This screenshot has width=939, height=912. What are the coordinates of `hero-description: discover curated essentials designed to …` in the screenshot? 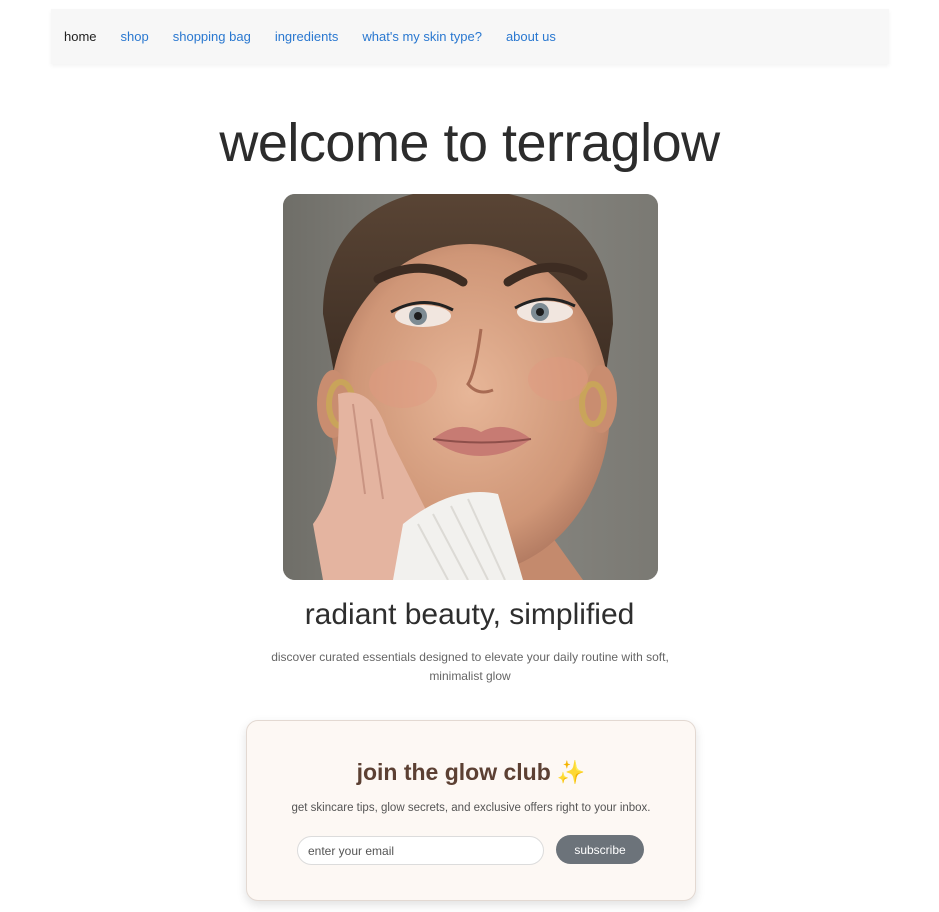 It's located at (470, 666).